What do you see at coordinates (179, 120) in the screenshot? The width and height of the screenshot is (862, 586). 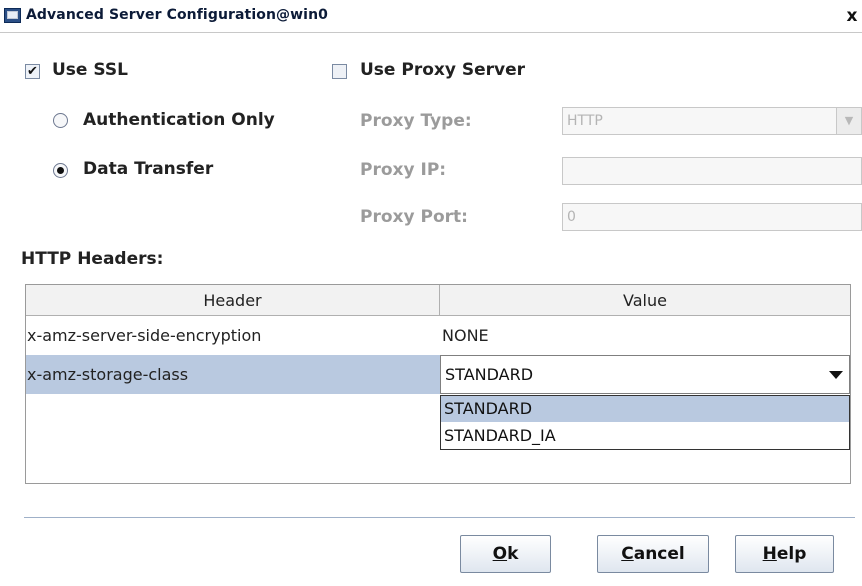 I see `auth-only-label: Authentication Only` at bounding box center [179, 120].